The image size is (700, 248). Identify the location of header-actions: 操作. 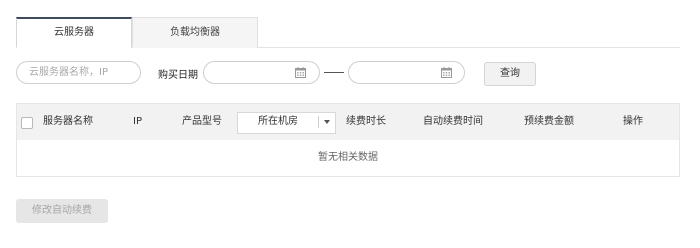
(633, 121).